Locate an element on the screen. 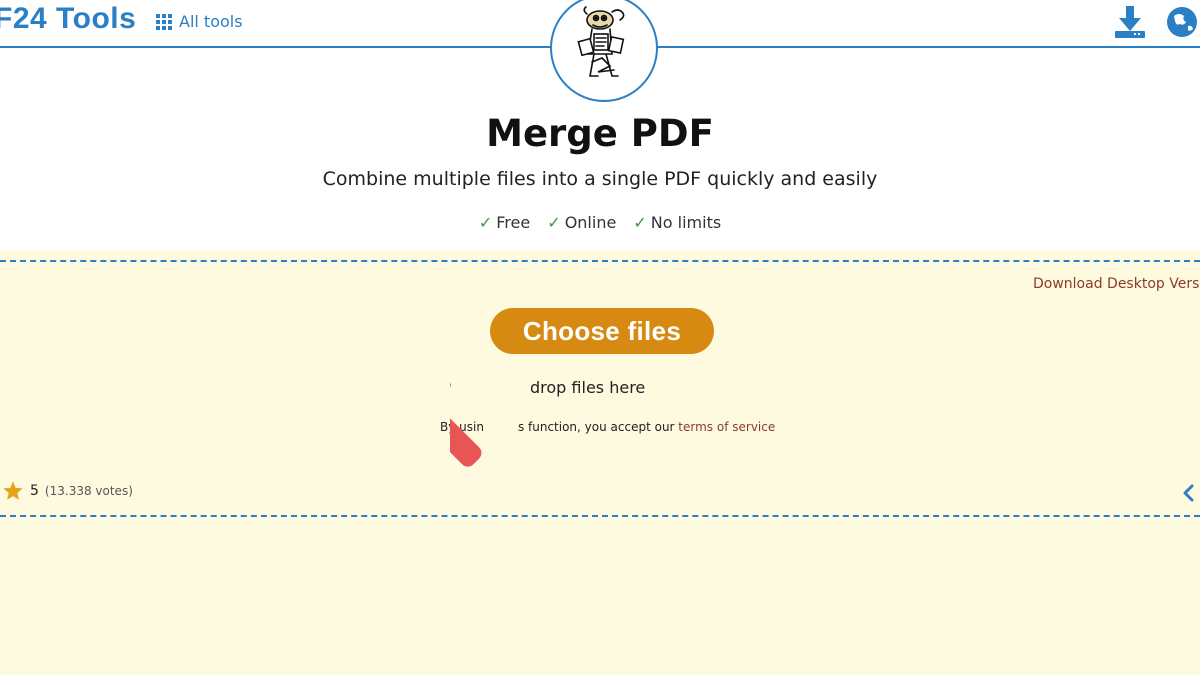  drop-zone-border-bottom is located at coordinates (600, 516).